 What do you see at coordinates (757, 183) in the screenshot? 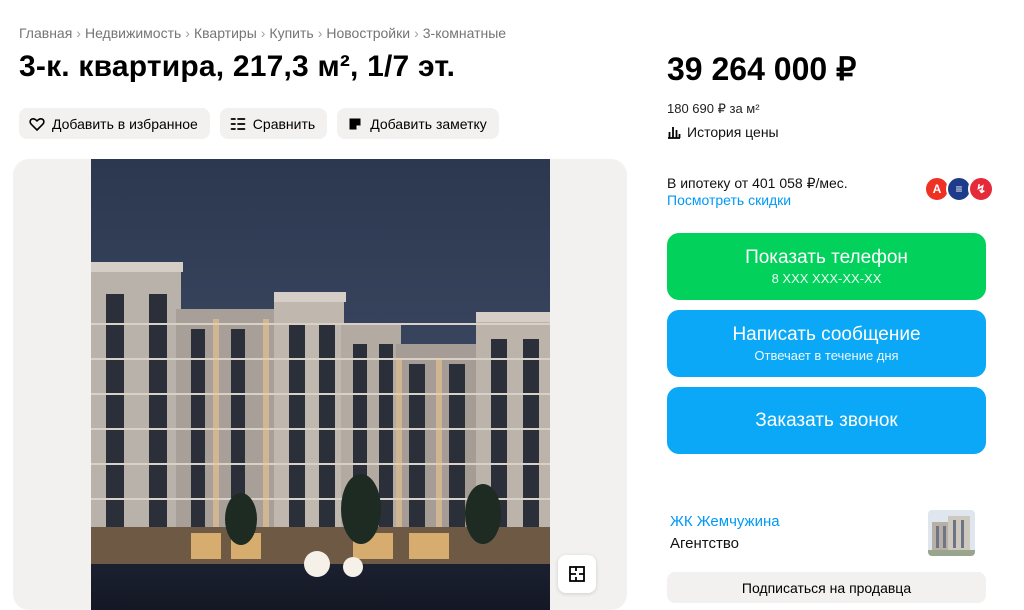
I see `mortgage-text: В ипотеку от 401 058 ₽/мес.` at bounding box center [757, 183].